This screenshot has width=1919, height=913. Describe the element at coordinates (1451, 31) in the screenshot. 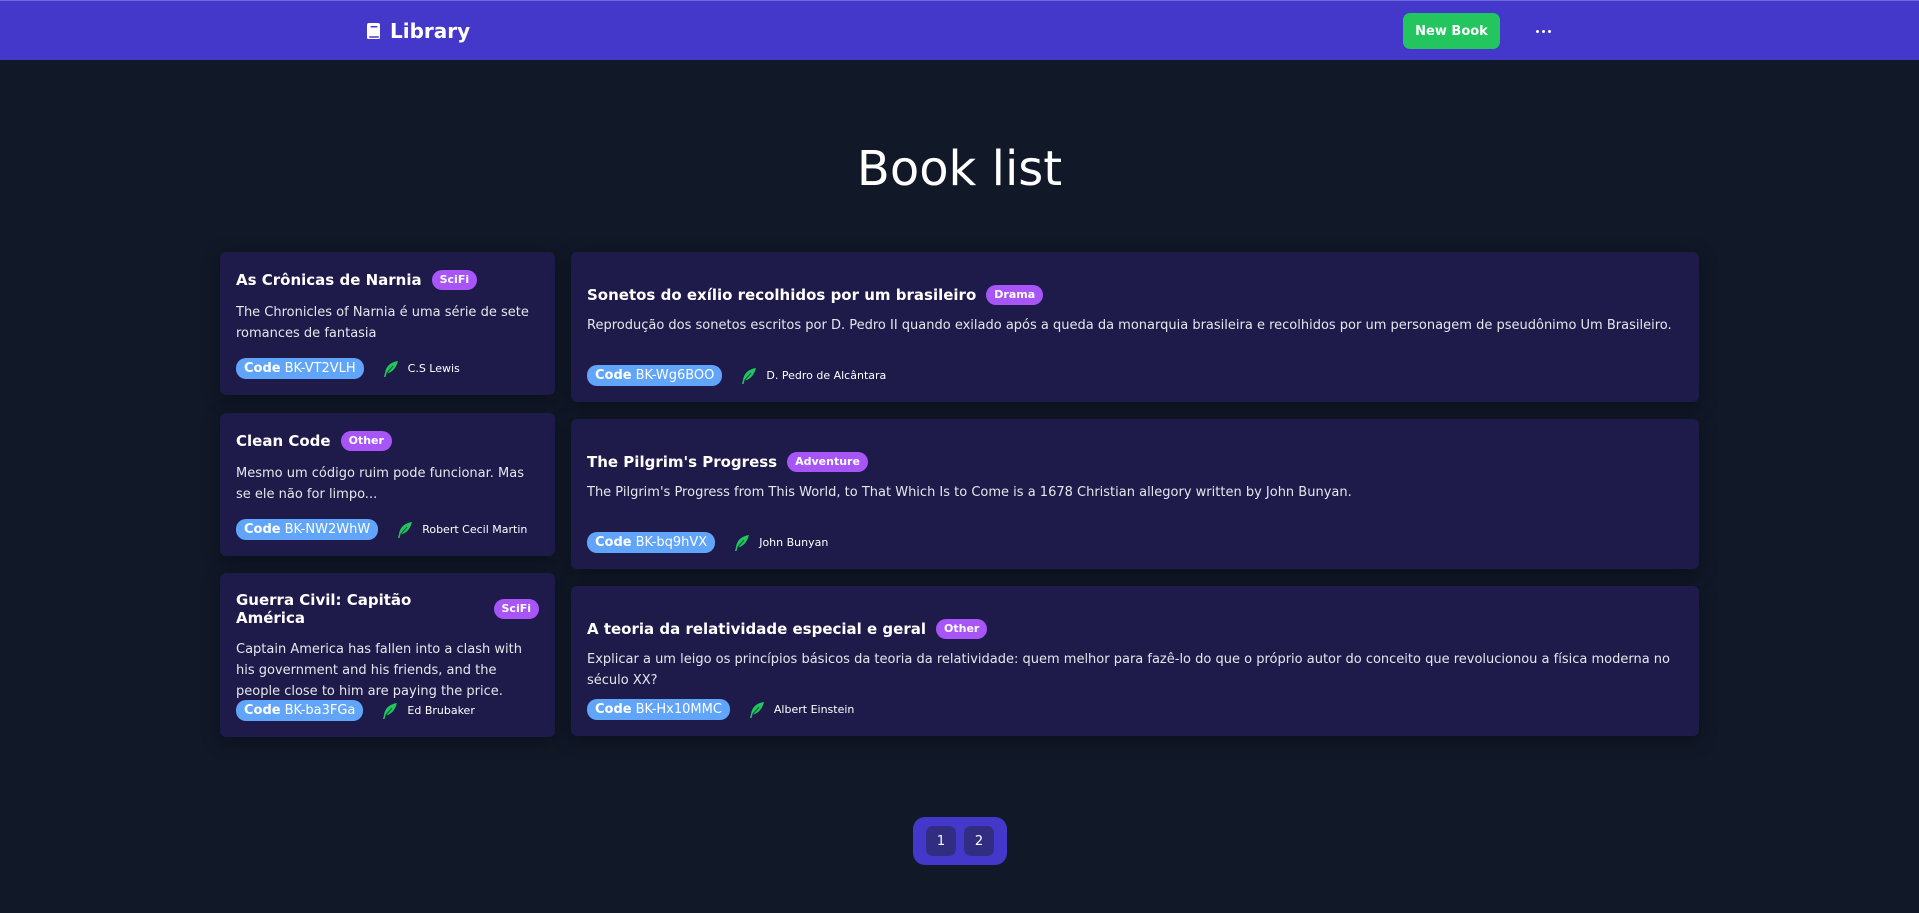

I see `new-book-button: New Book` at that location.